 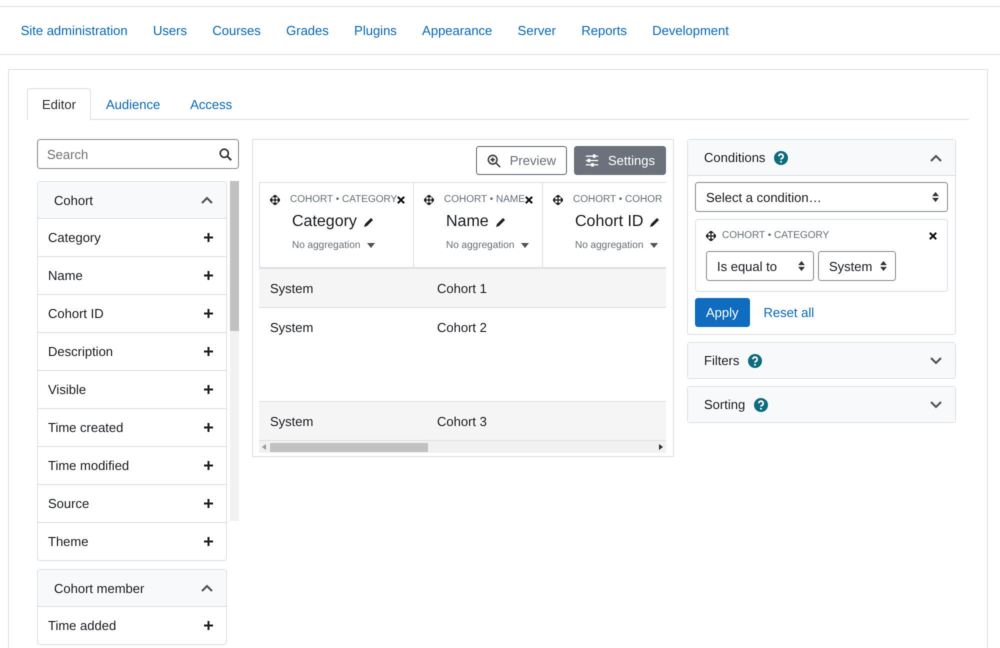 I want to click on field-item: Name, so click(x=132, y=276).